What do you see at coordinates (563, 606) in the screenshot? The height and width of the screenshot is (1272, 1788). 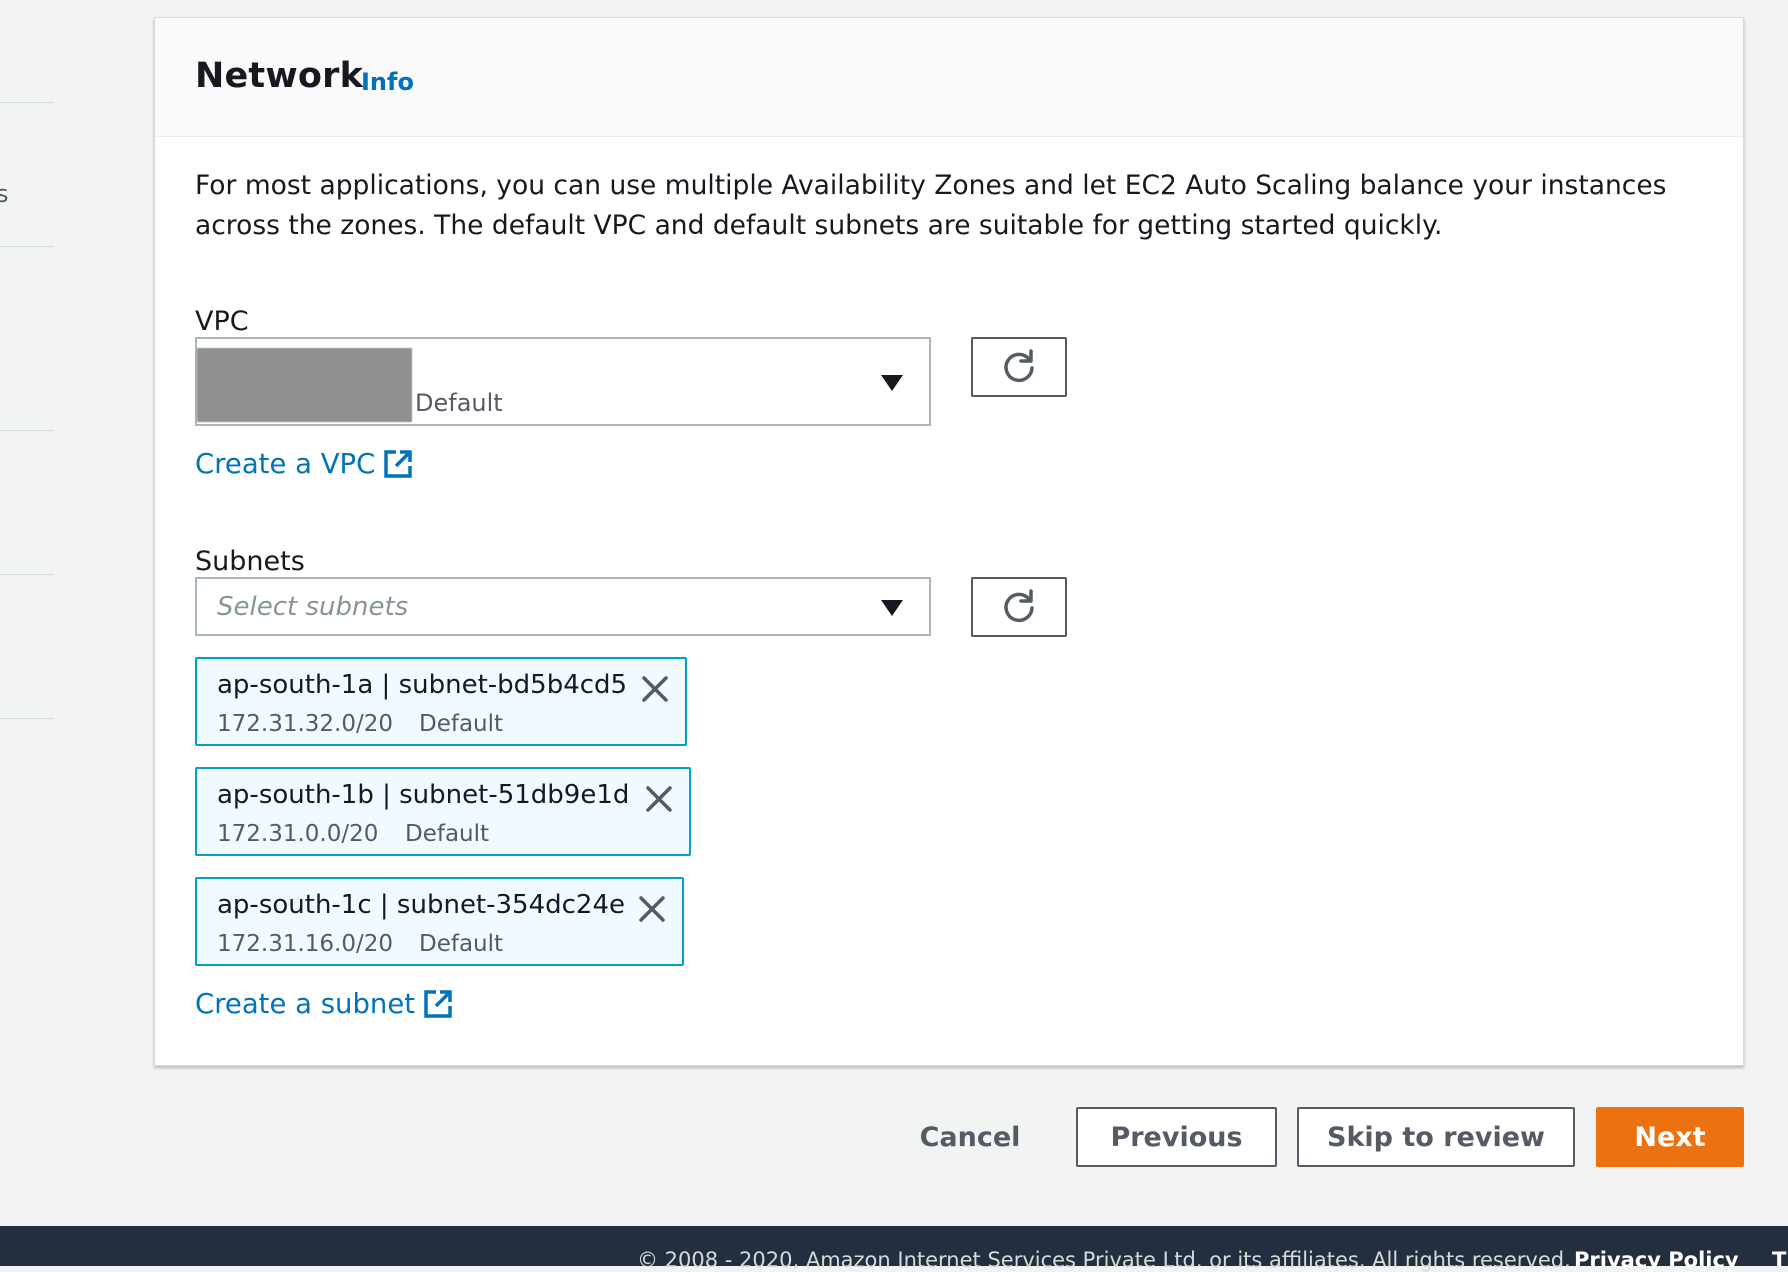 I see `subnets-select: Select subnets` at bounding box center [563, 606].